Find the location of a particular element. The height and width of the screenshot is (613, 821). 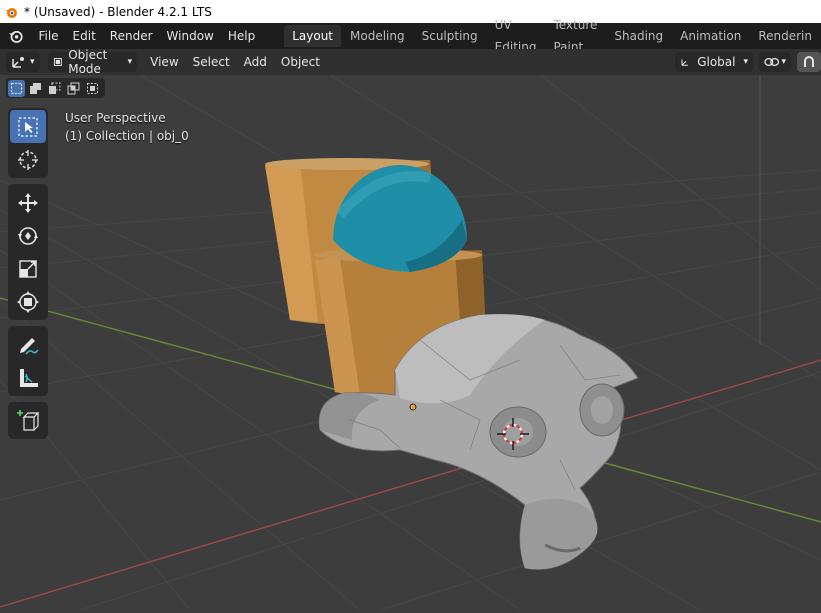

tool-group-annotate is located at coordinates (28, 361).